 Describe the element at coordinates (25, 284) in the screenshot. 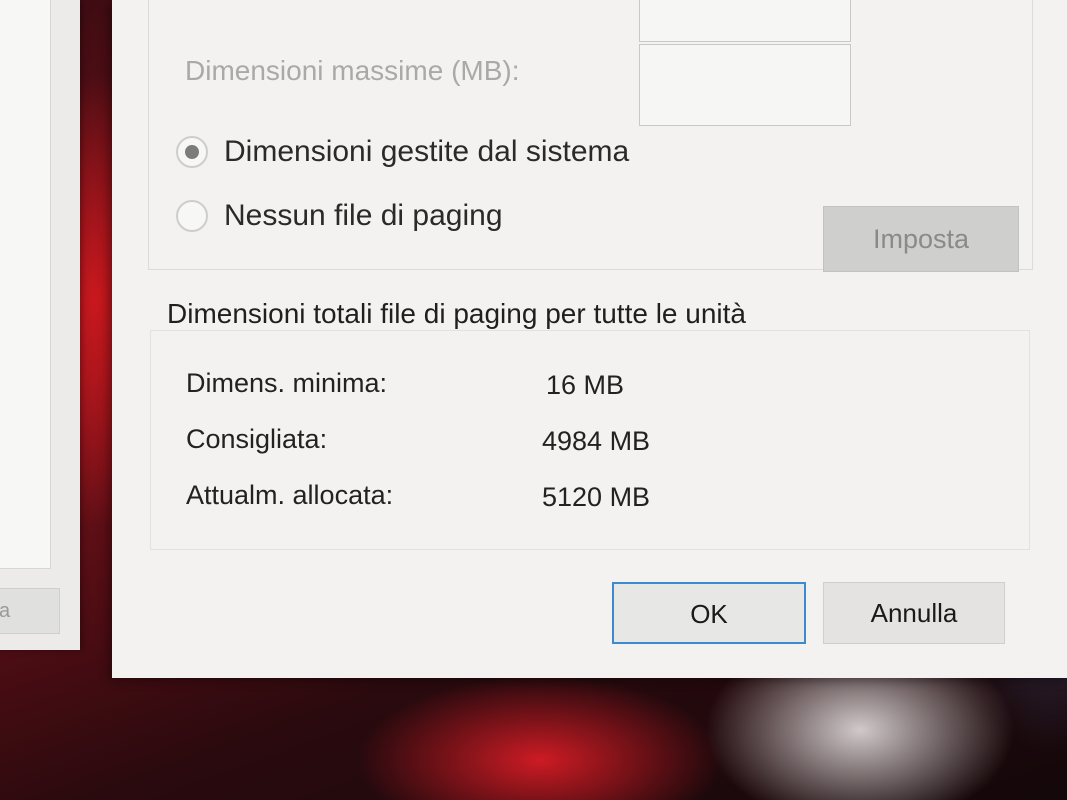

I see `background-window-panel` at that location.